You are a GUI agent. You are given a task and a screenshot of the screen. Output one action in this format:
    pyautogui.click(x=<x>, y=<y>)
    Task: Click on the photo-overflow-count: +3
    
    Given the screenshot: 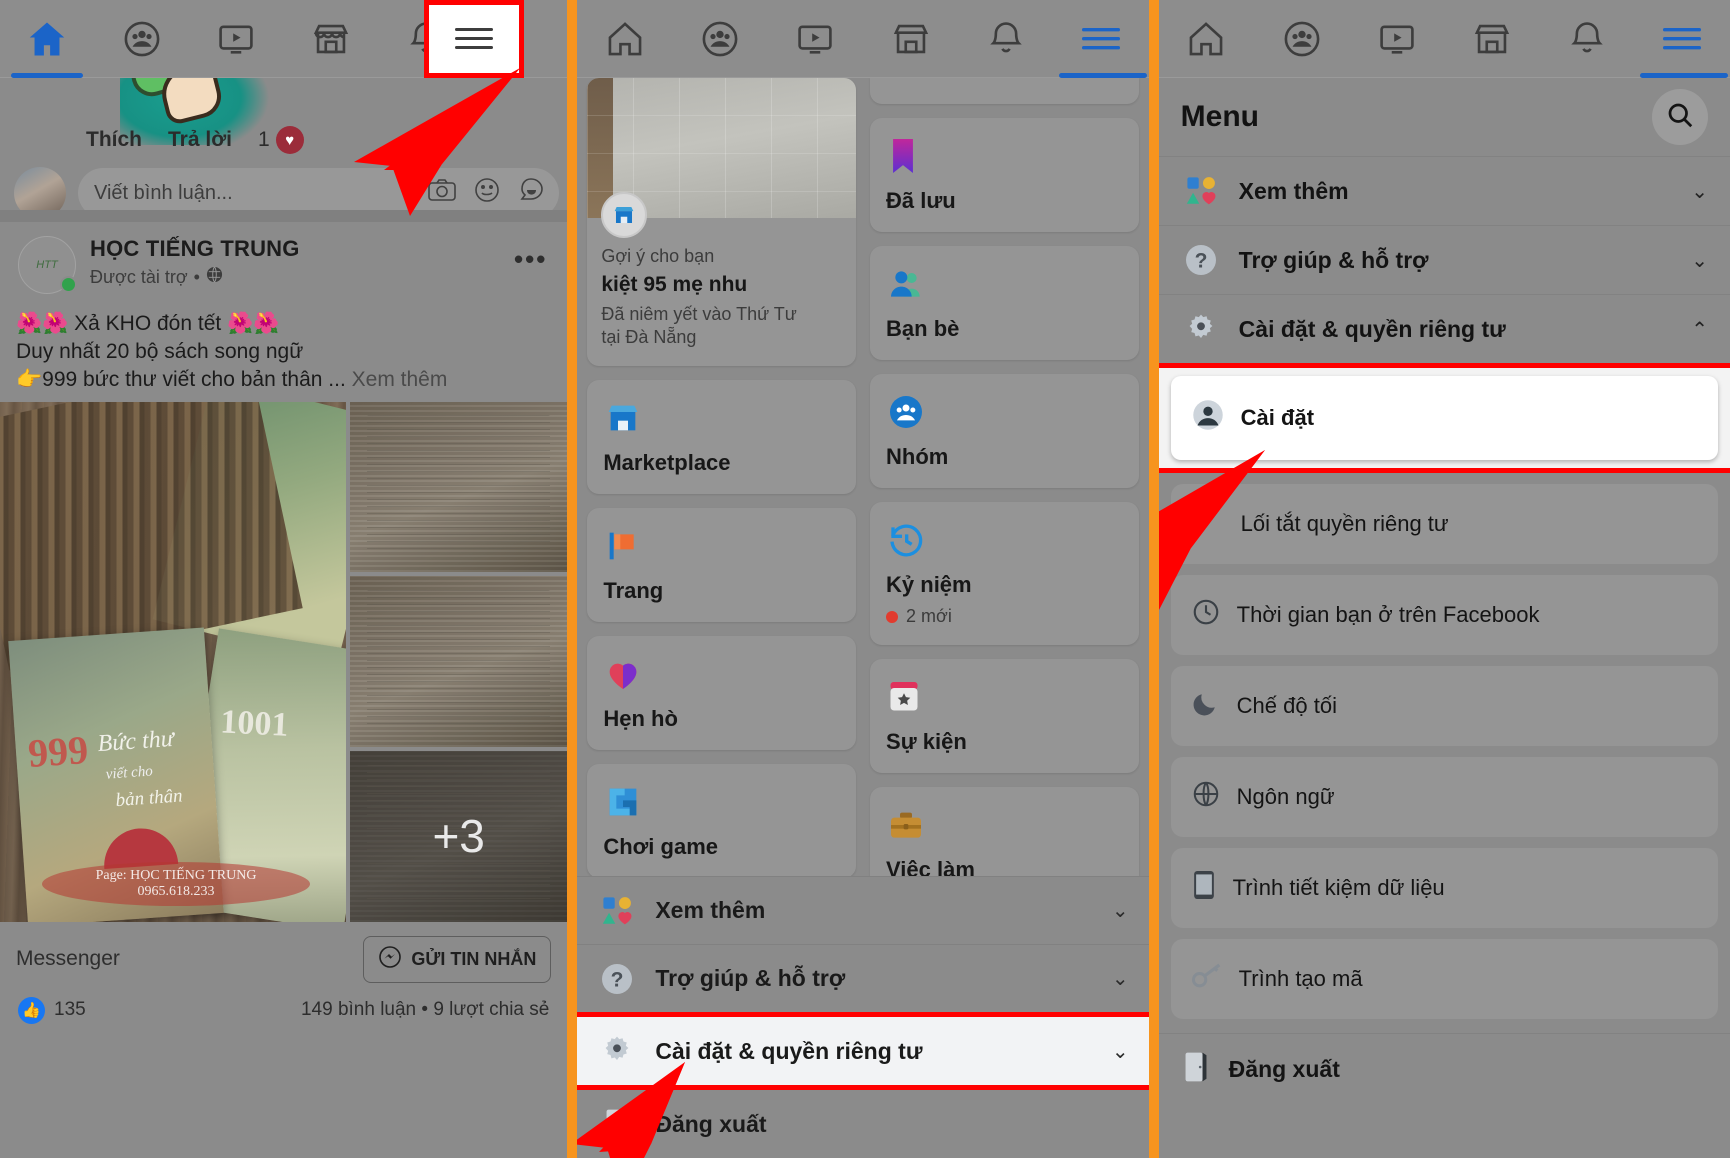 What is the action you would take?
    pyautogui.click(x=458, y=836)
    